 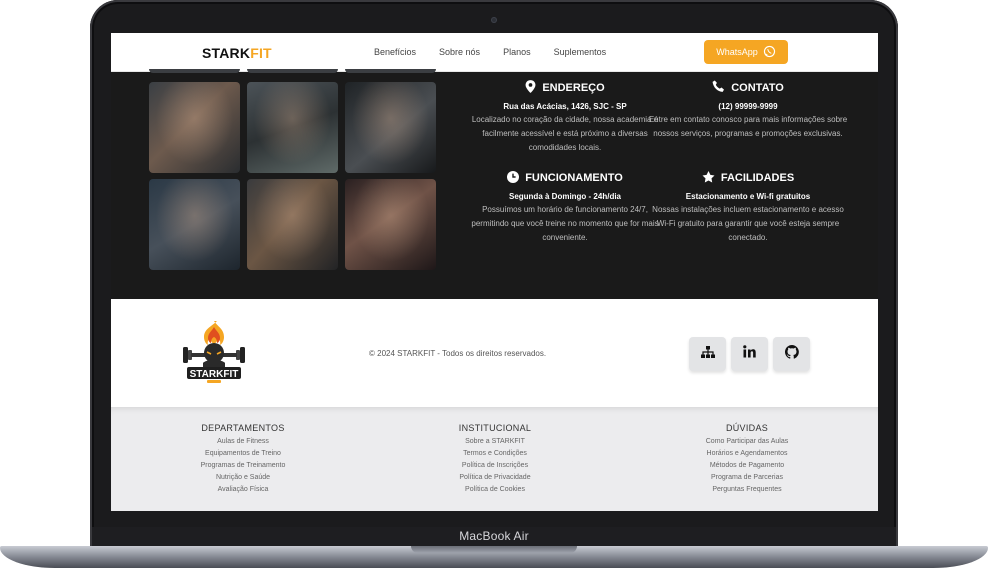 I want to click on nav-link-suplementos: Suplementos, so click(x=580, y=52).